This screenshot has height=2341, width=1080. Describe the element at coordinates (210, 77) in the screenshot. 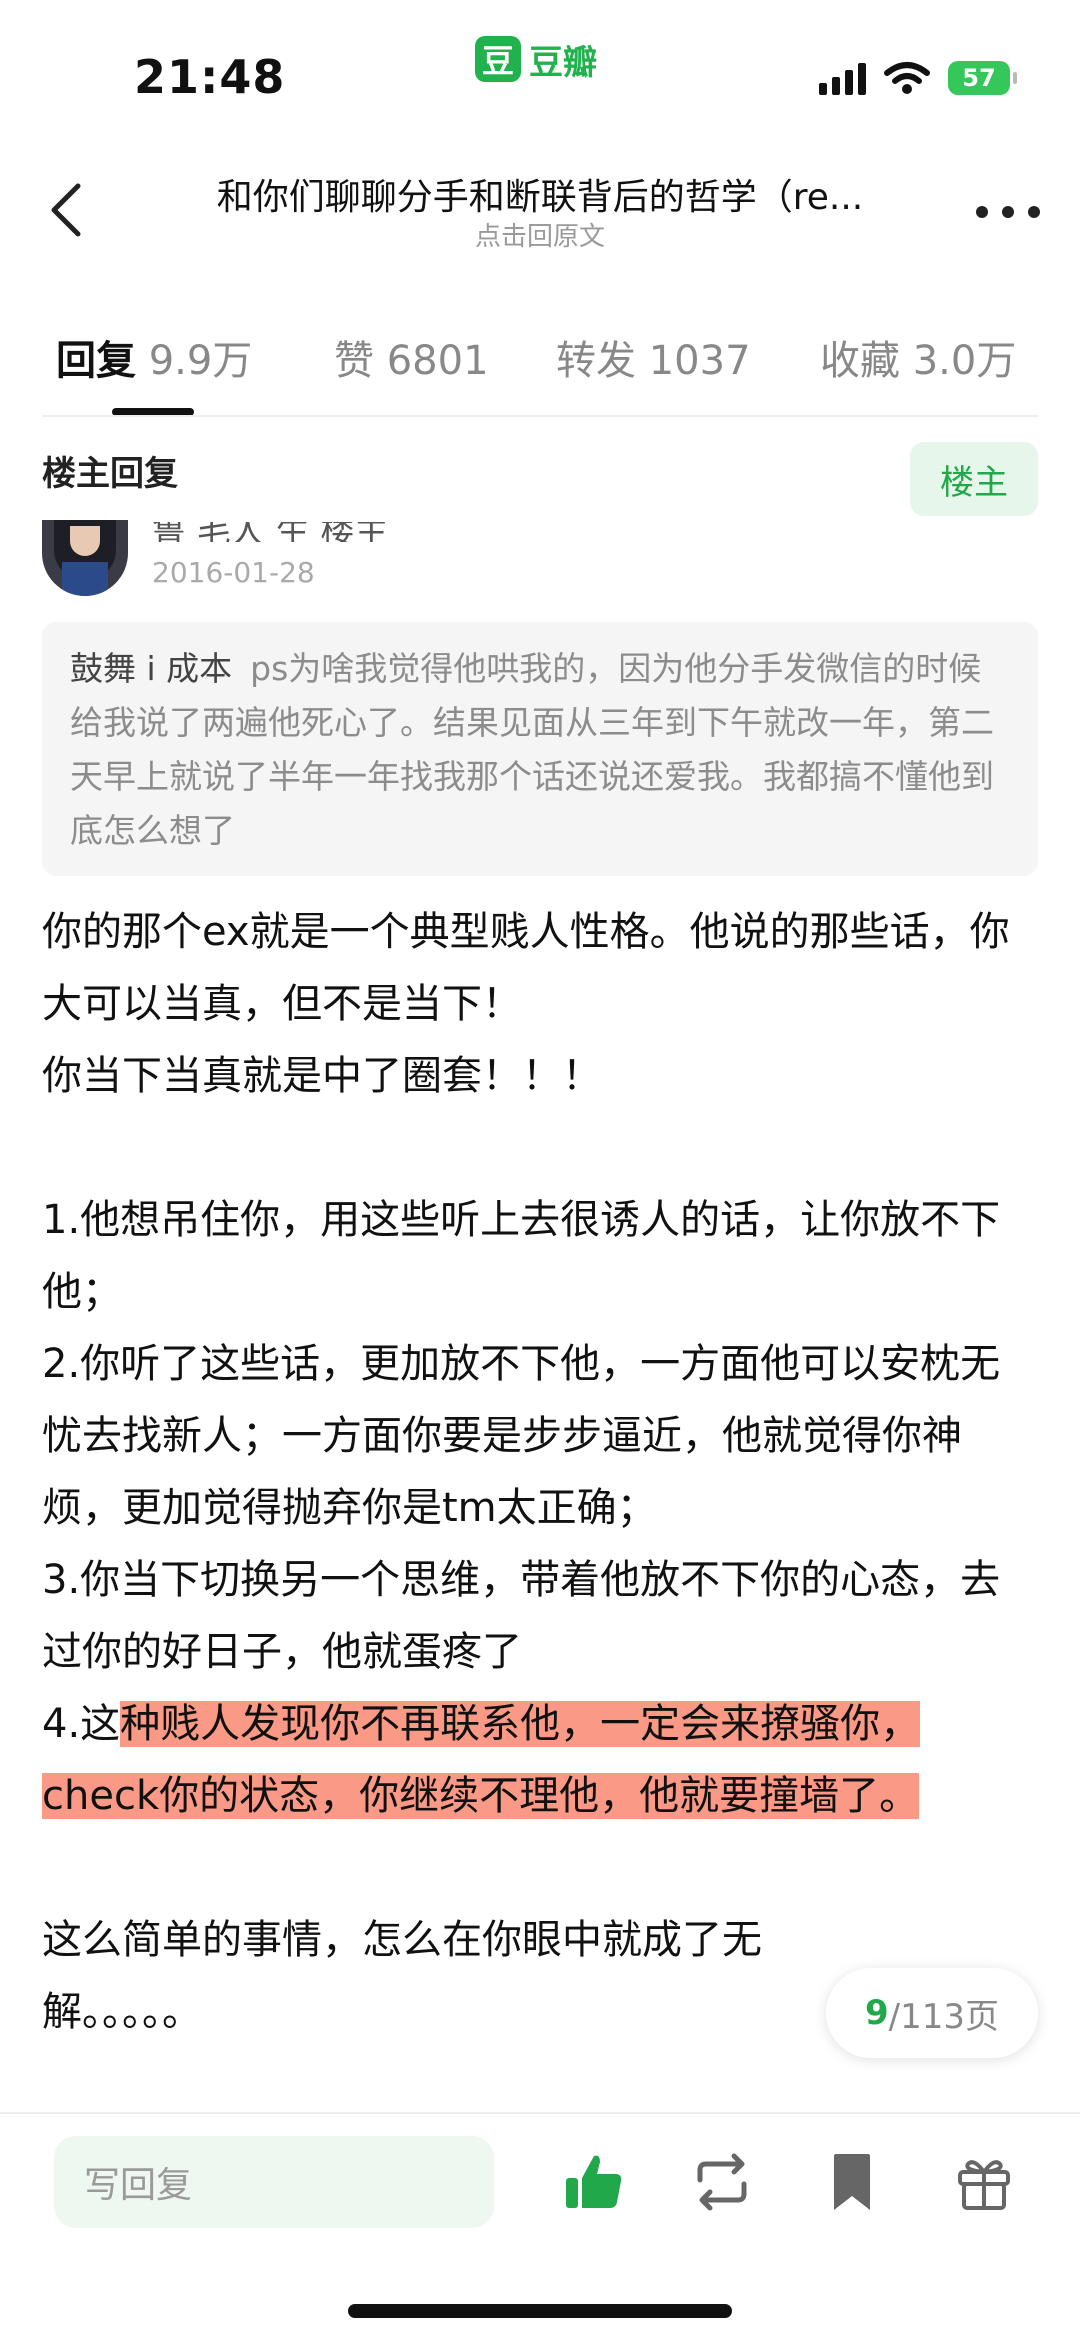

I see `status-time: 21:48` at that location.